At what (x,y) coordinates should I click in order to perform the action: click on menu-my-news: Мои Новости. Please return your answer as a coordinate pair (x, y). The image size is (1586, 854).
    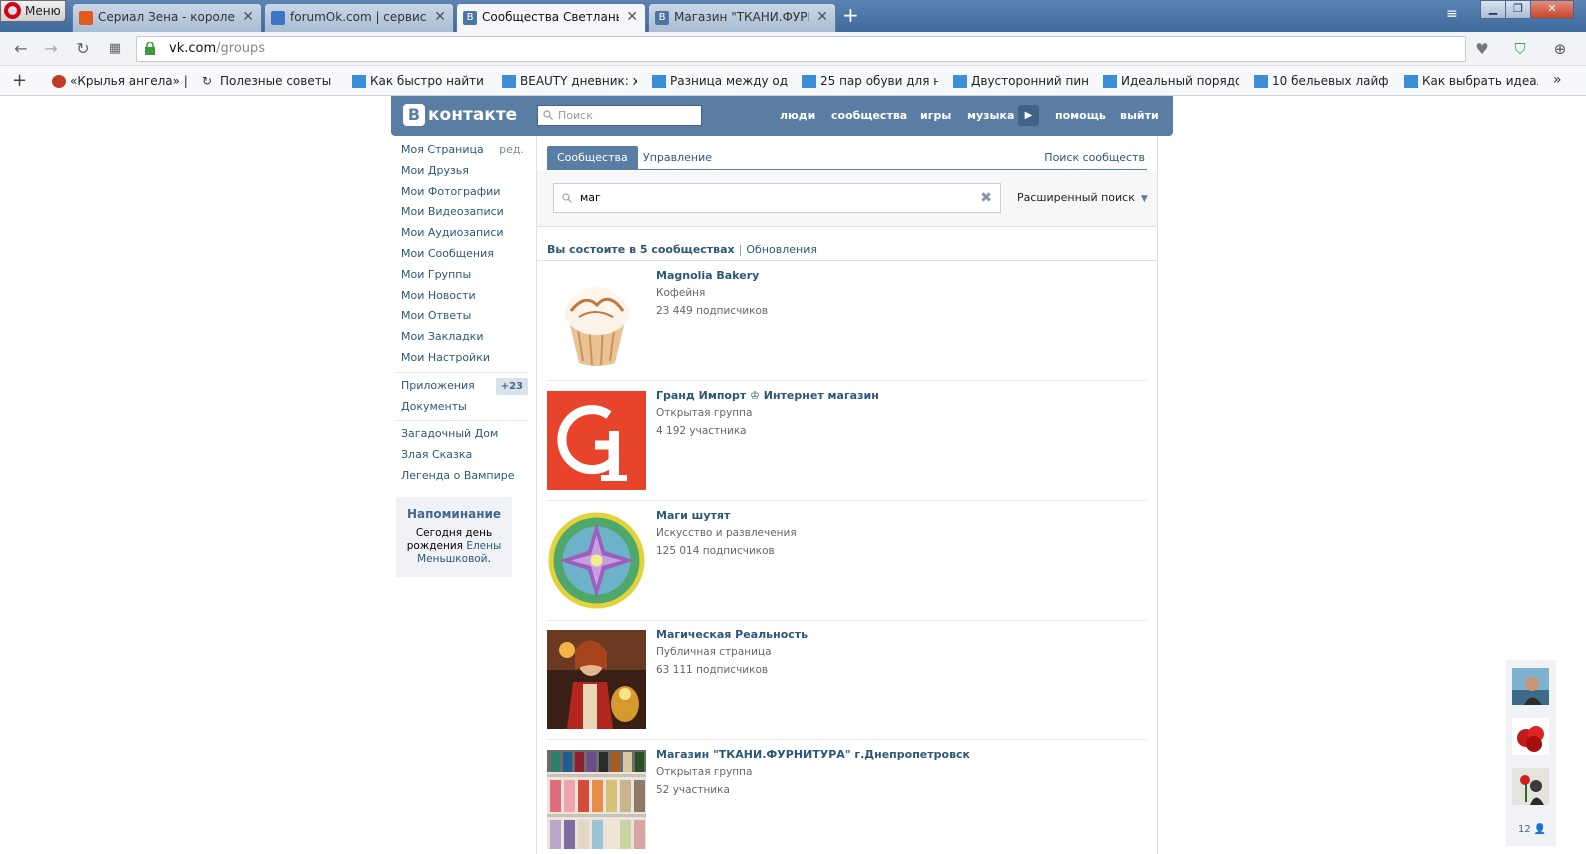
    Looking at the image, I should click on (463, 296).